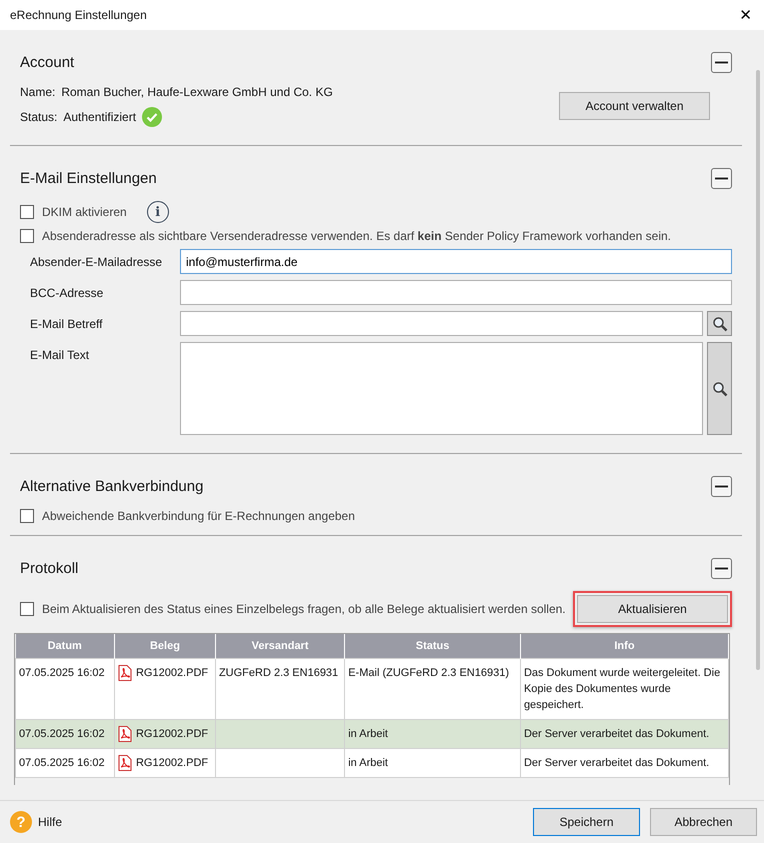 This screenshot has width=764, height=843. What do you see at coordinates (97, 261) in the screenshot?
I see `field-label: Absender-E-Mailadresse` at bounding box center [97, 261].